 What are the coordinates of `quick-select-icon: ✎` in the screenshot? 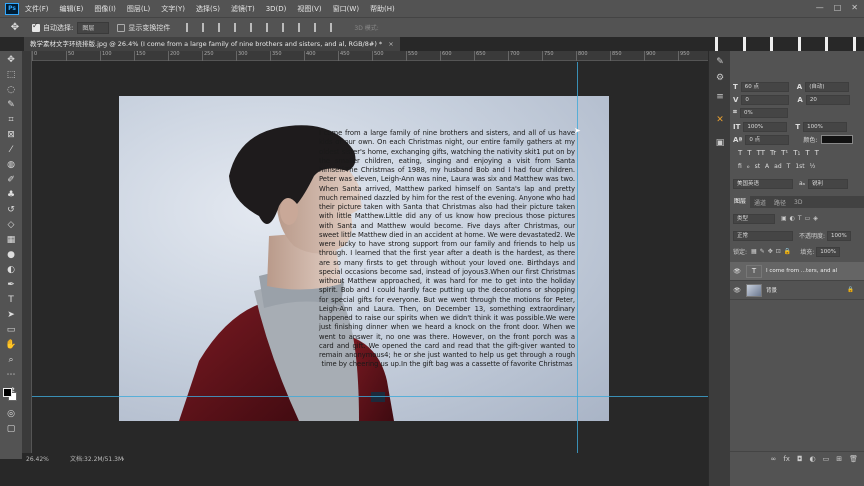 It's located at (11, 105).